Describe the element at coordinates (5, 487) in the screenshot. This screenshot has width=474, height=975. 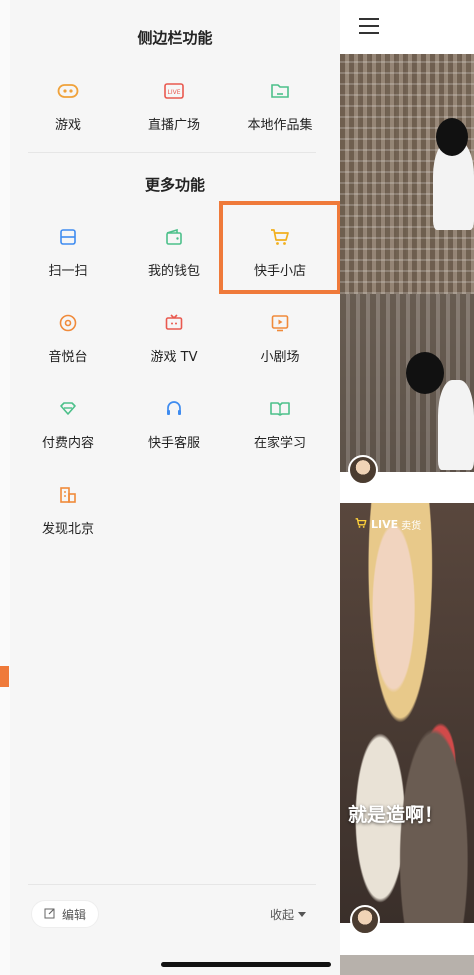
I see `drawer-edge` at that location.